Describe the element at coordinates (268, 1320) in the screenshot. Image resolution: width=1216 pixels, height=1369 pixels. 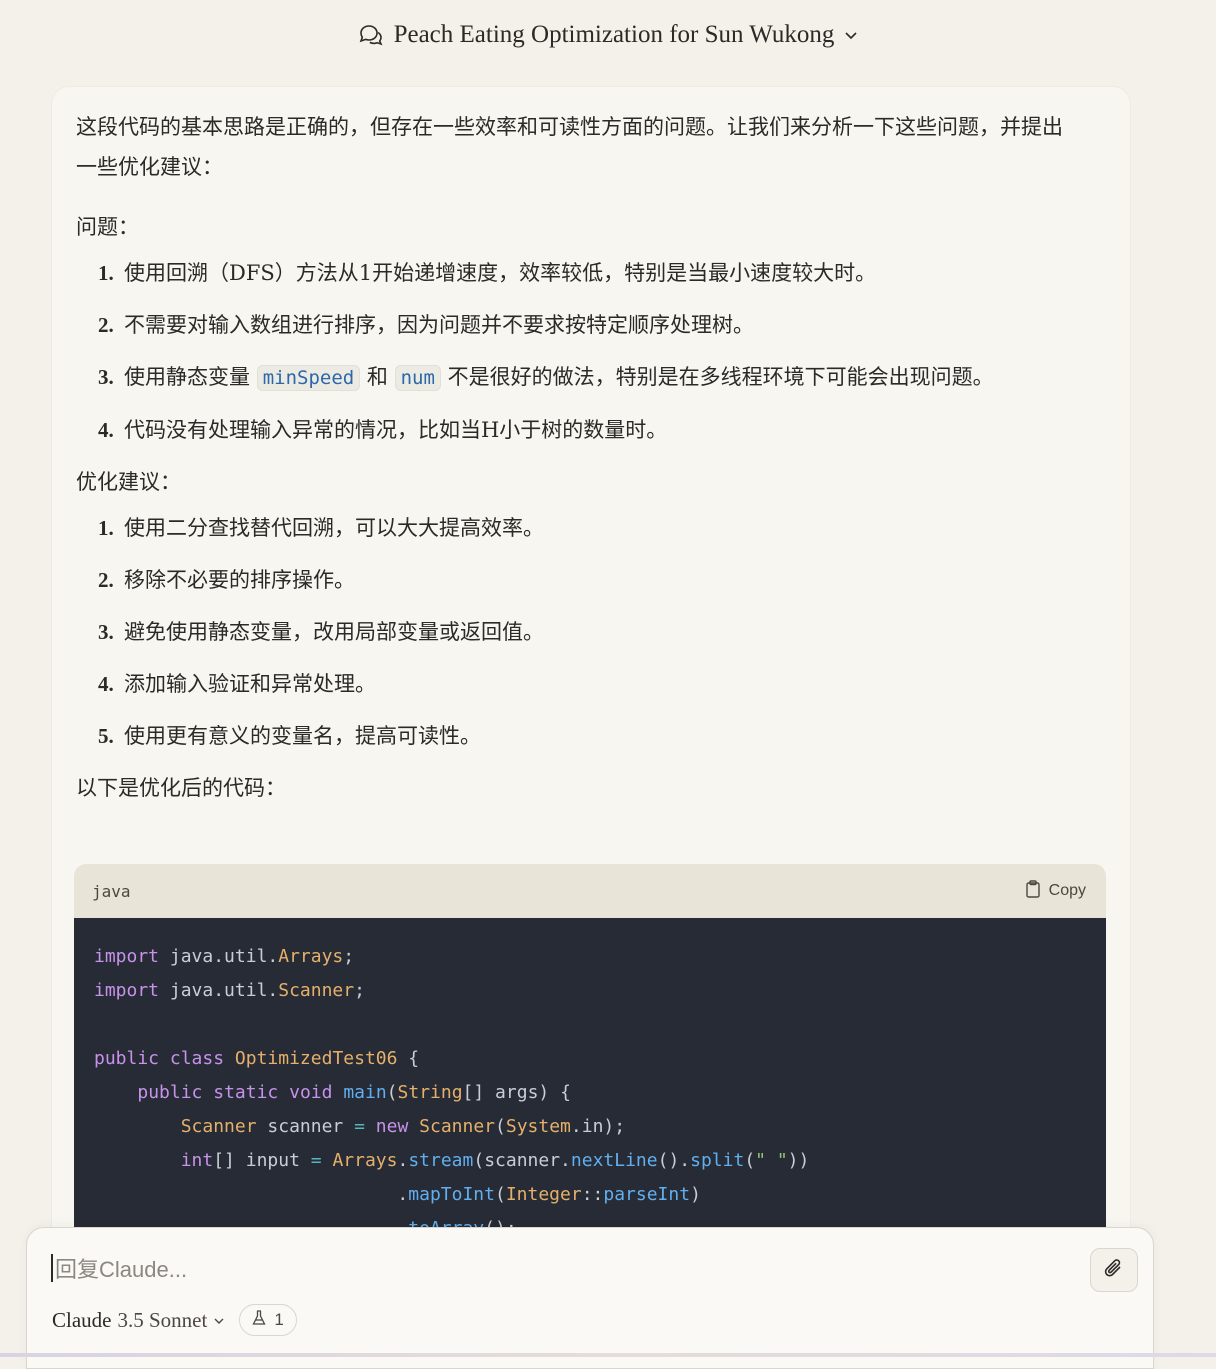
I see `experimental-features-badge: 1` at that location.